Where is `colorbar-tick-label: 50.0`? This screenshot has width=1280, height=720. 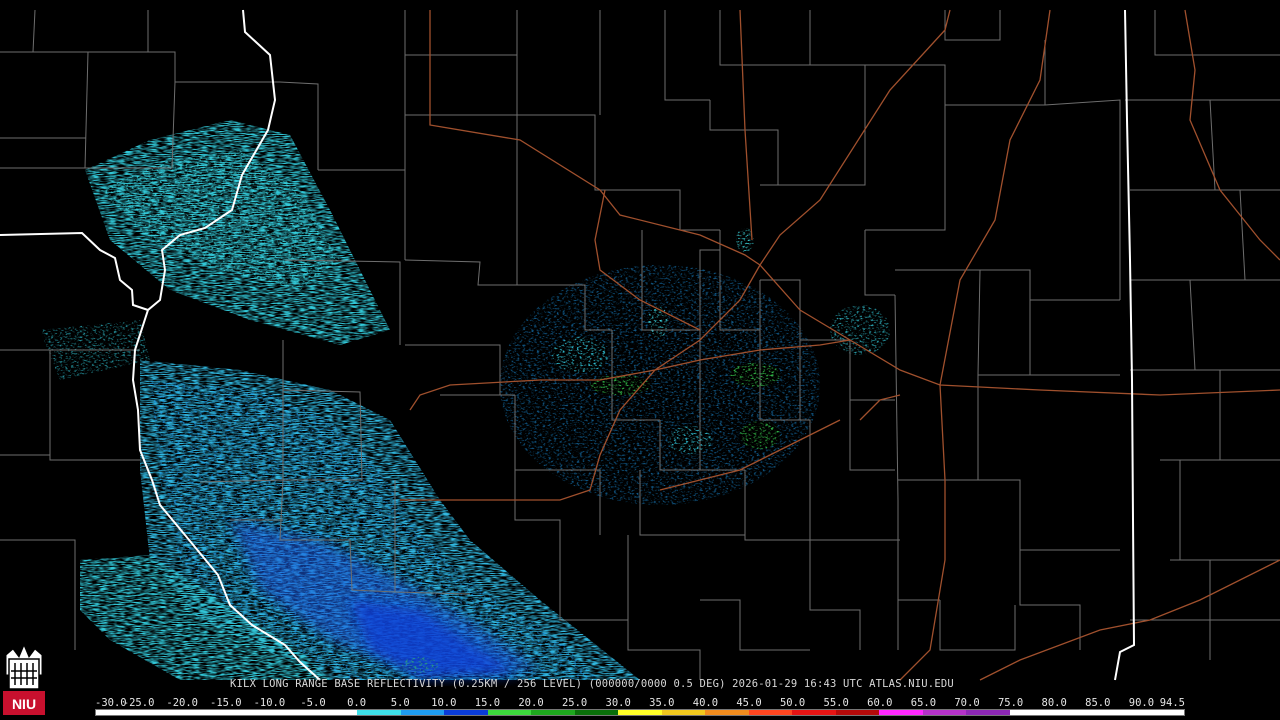 colorbar-tick-label: 50.0 is located at coordinates (792, 703).